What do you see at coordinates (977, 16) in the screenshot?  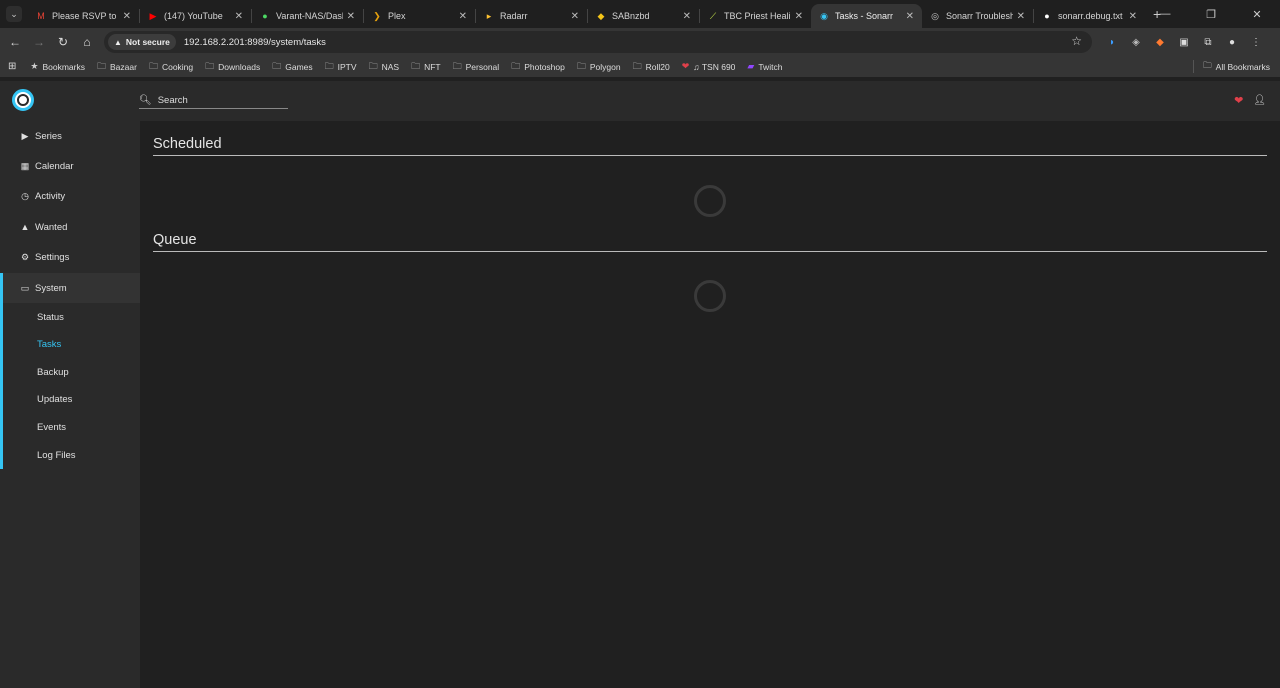 I see `browser-tab: ◎ Sonarr Troubleshoo ✕` at bounding box center [977, 16].